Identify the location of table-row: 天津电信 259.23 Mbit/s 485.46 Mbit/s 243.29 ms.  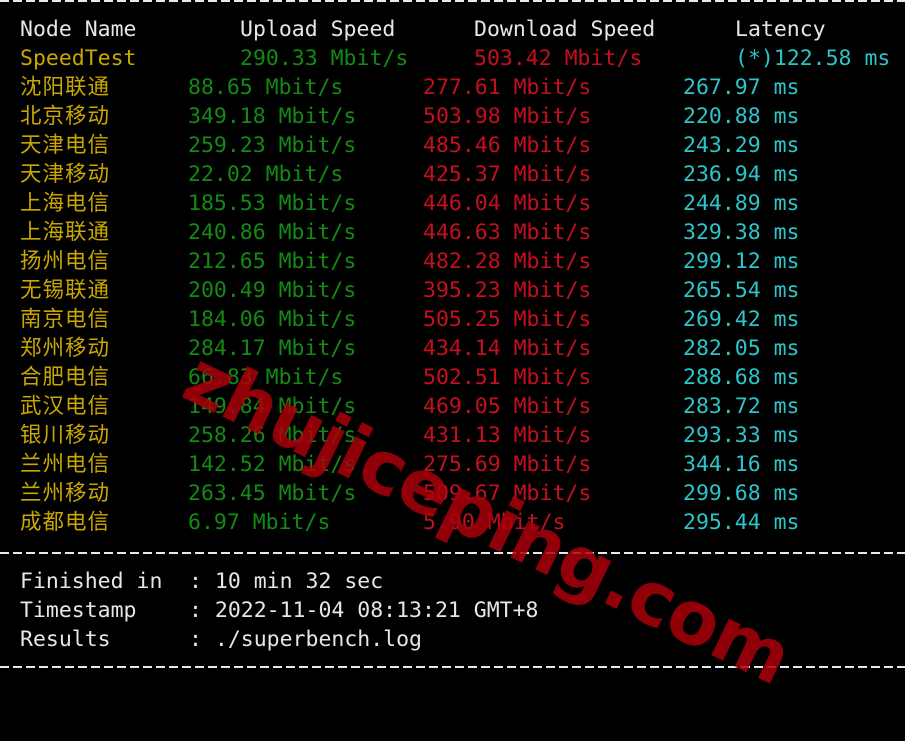
(452, 145).